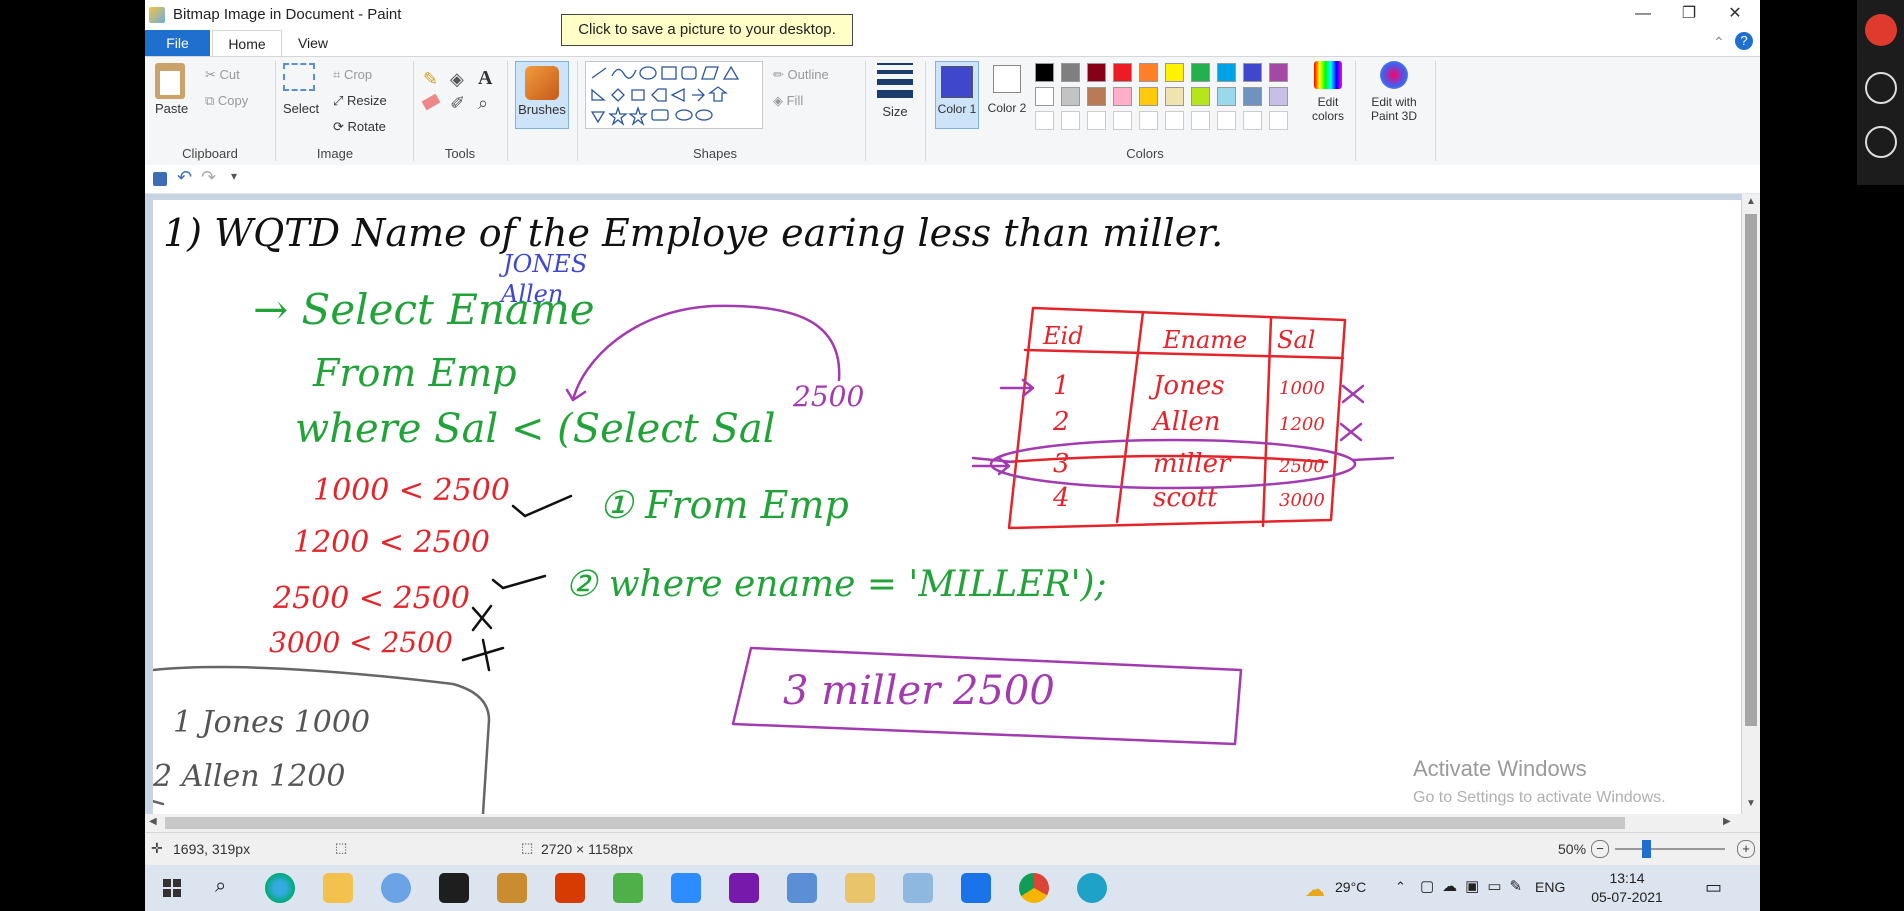 The width and height of the screenshot is (1904, 911). Describe the element at coordinates (1394, 92) in the screenshot. I see `edit-paint3d-button: Edit with Paint 3D` at that location.